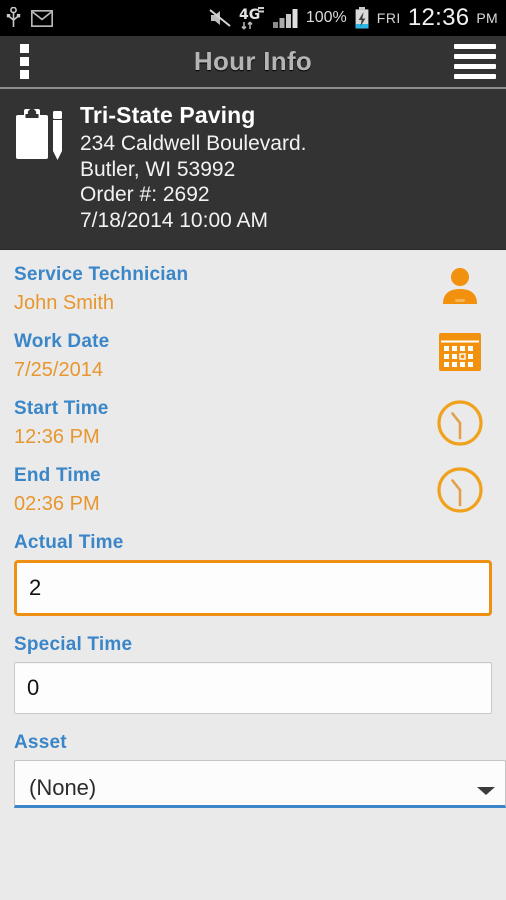  I want to click on person-icon, so click(460, 286).